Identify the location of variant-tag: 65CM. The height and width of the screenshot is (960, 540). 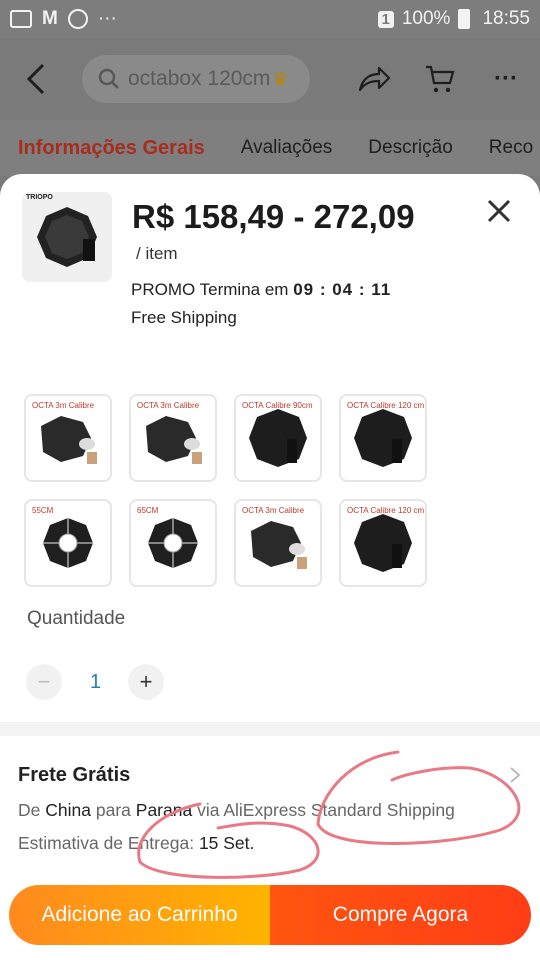
(148, 510).